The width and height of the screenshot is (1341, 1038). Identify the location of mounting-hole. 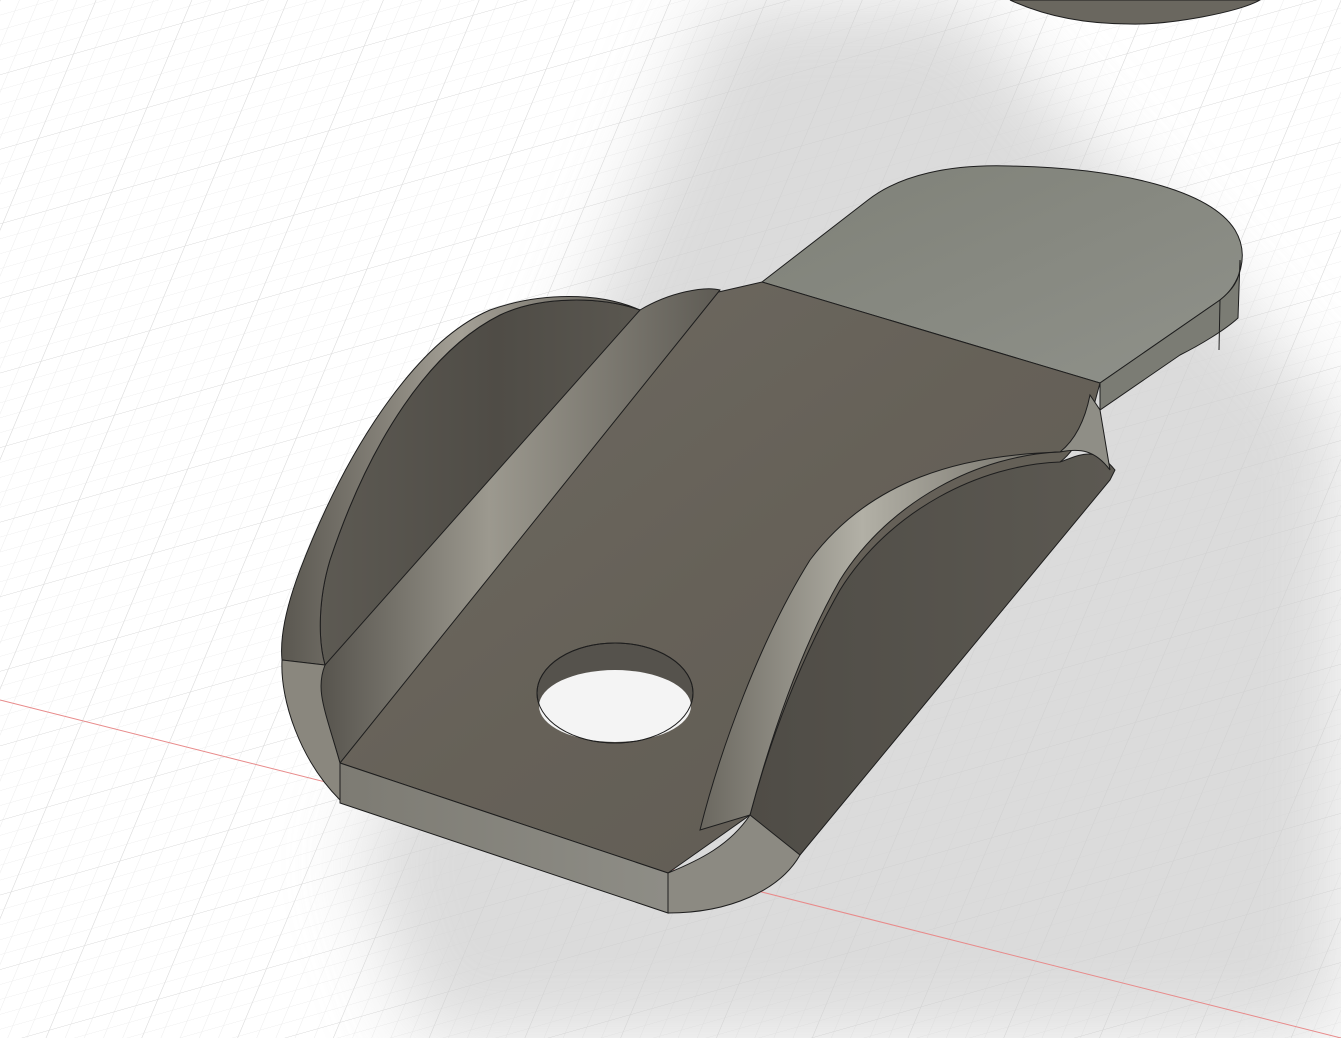
(615, 693).